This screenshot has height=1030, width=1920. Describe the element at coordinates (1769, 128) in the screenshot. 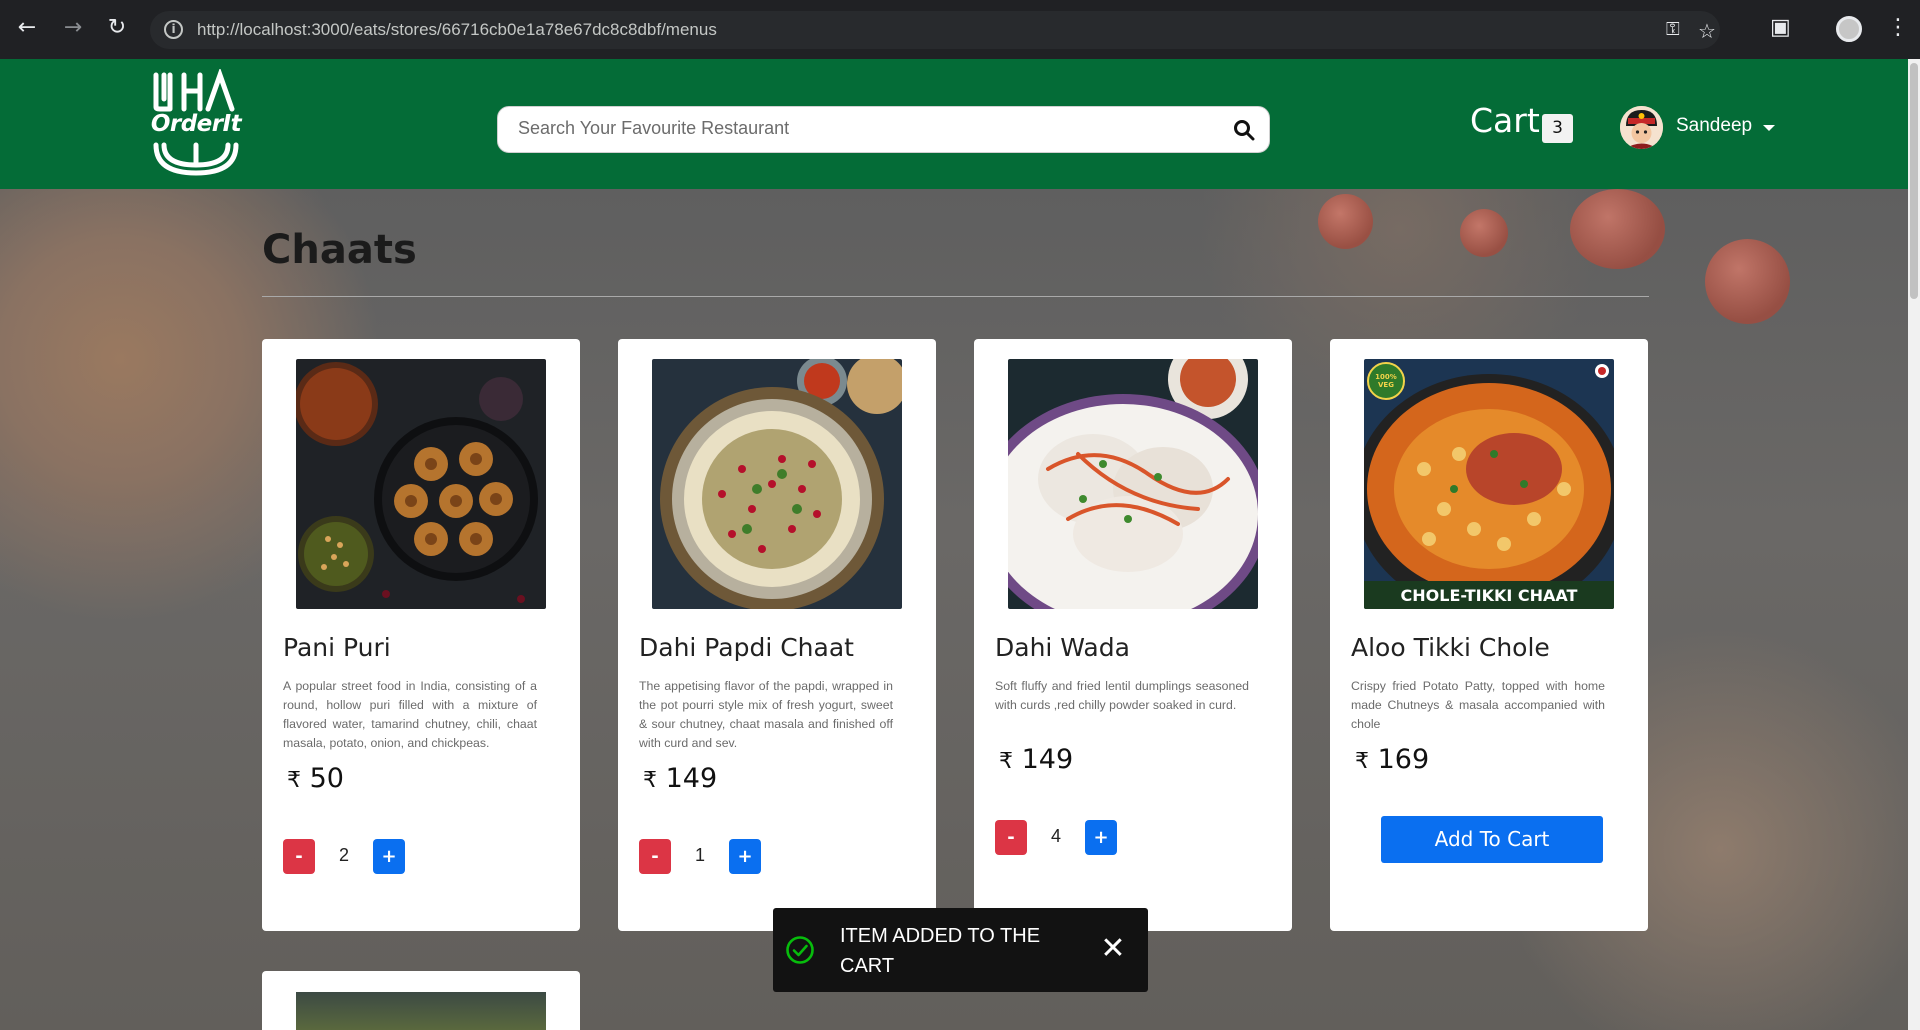

I see `chevron-down-icon` at that location.